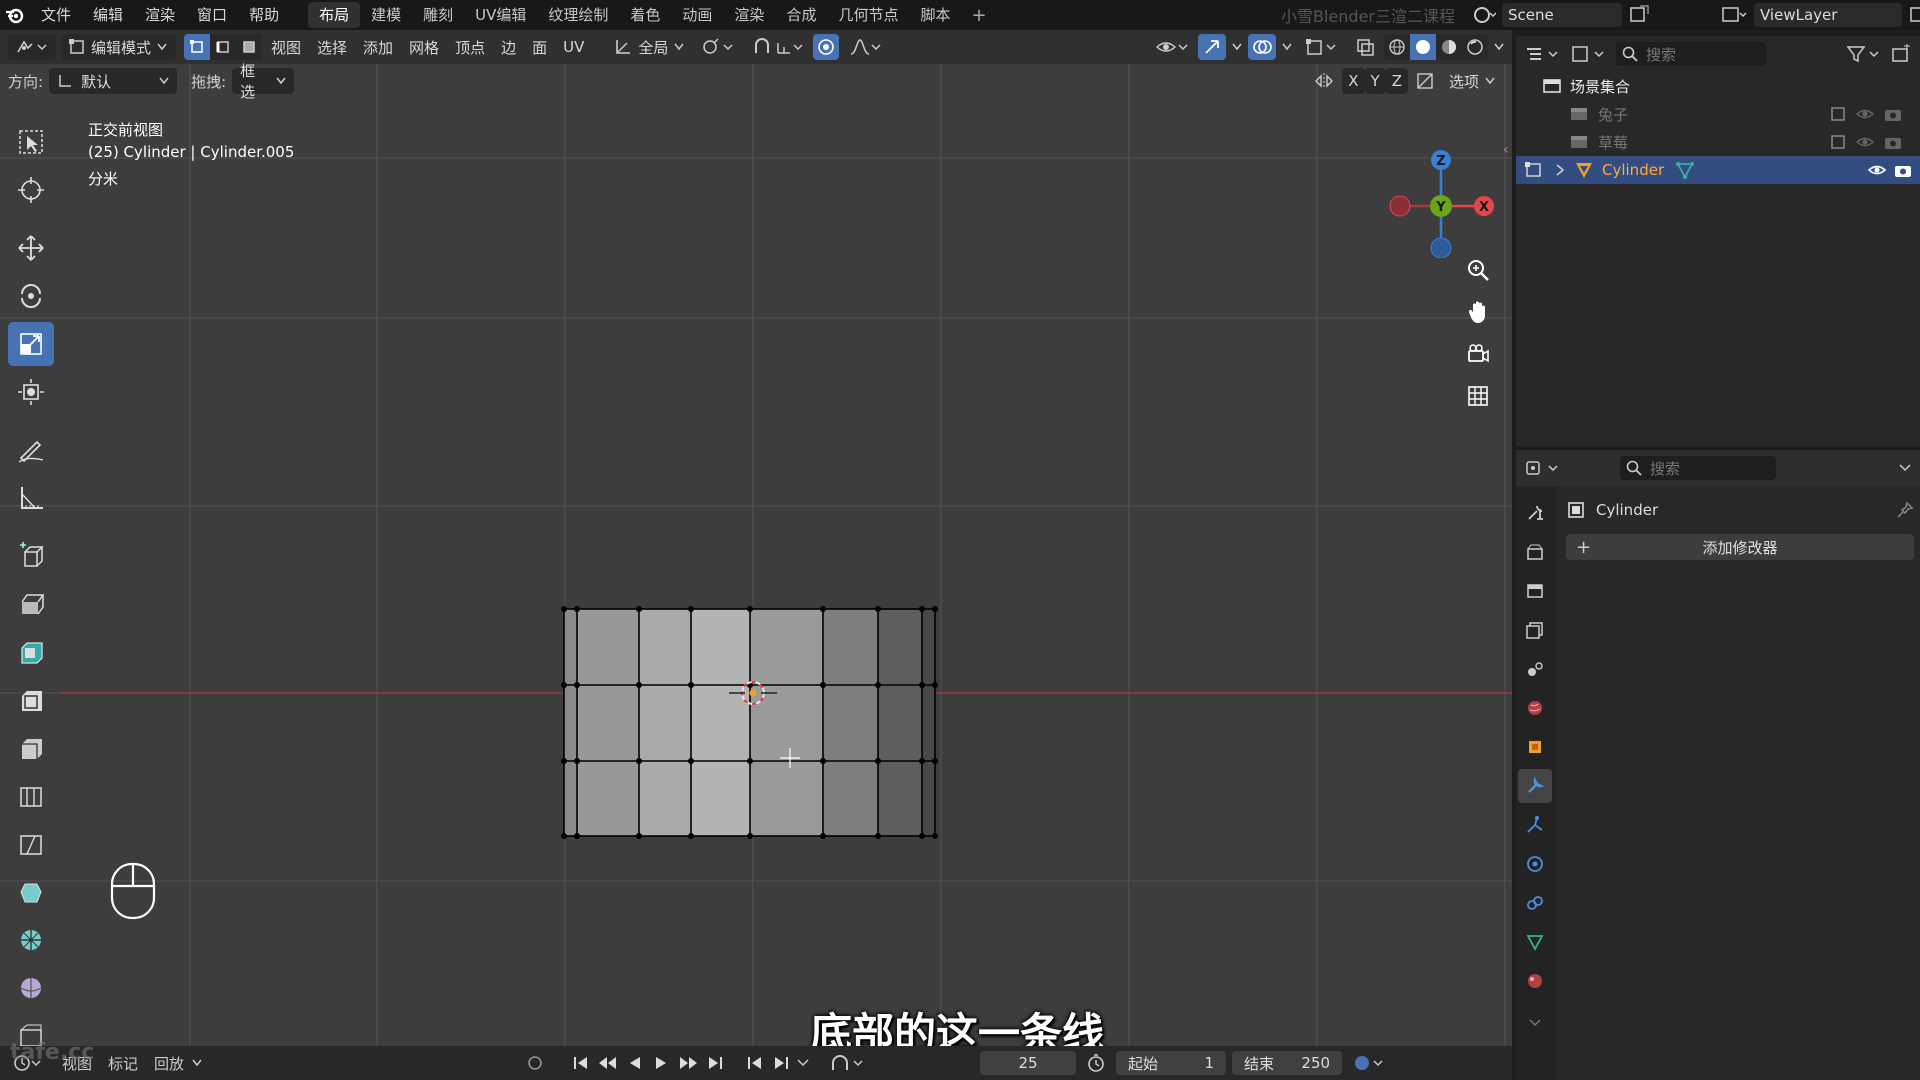 This screenshot has height=1080, width=1920. I want to click on scene-tab-icon, so click(1535, 669).